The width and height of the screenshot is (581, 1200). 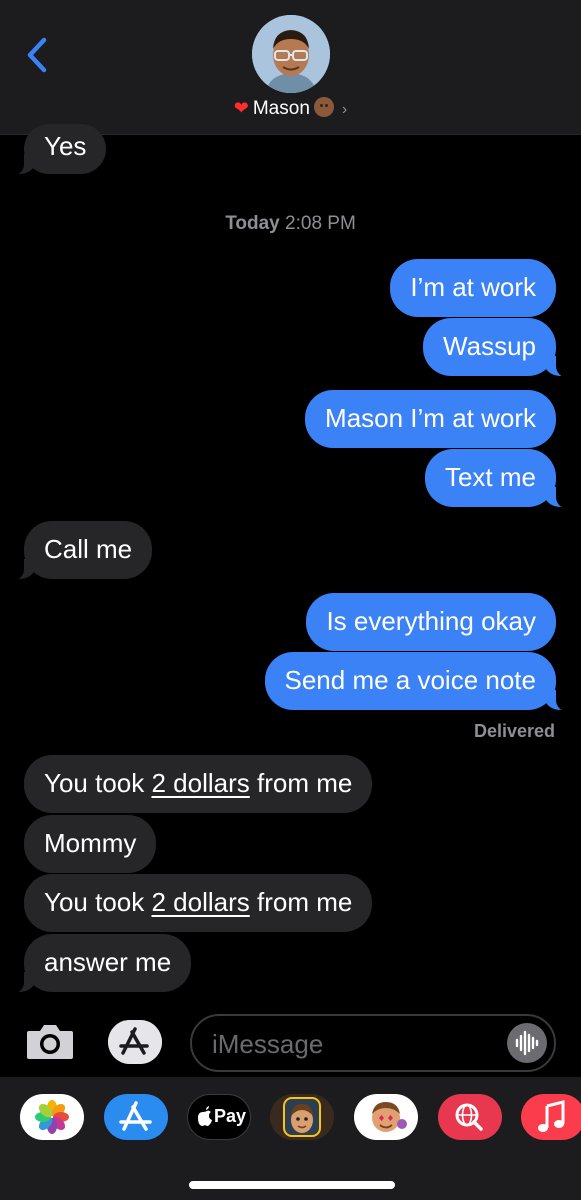 I want to click on message-text: answer me, so click(x=108, y=962).